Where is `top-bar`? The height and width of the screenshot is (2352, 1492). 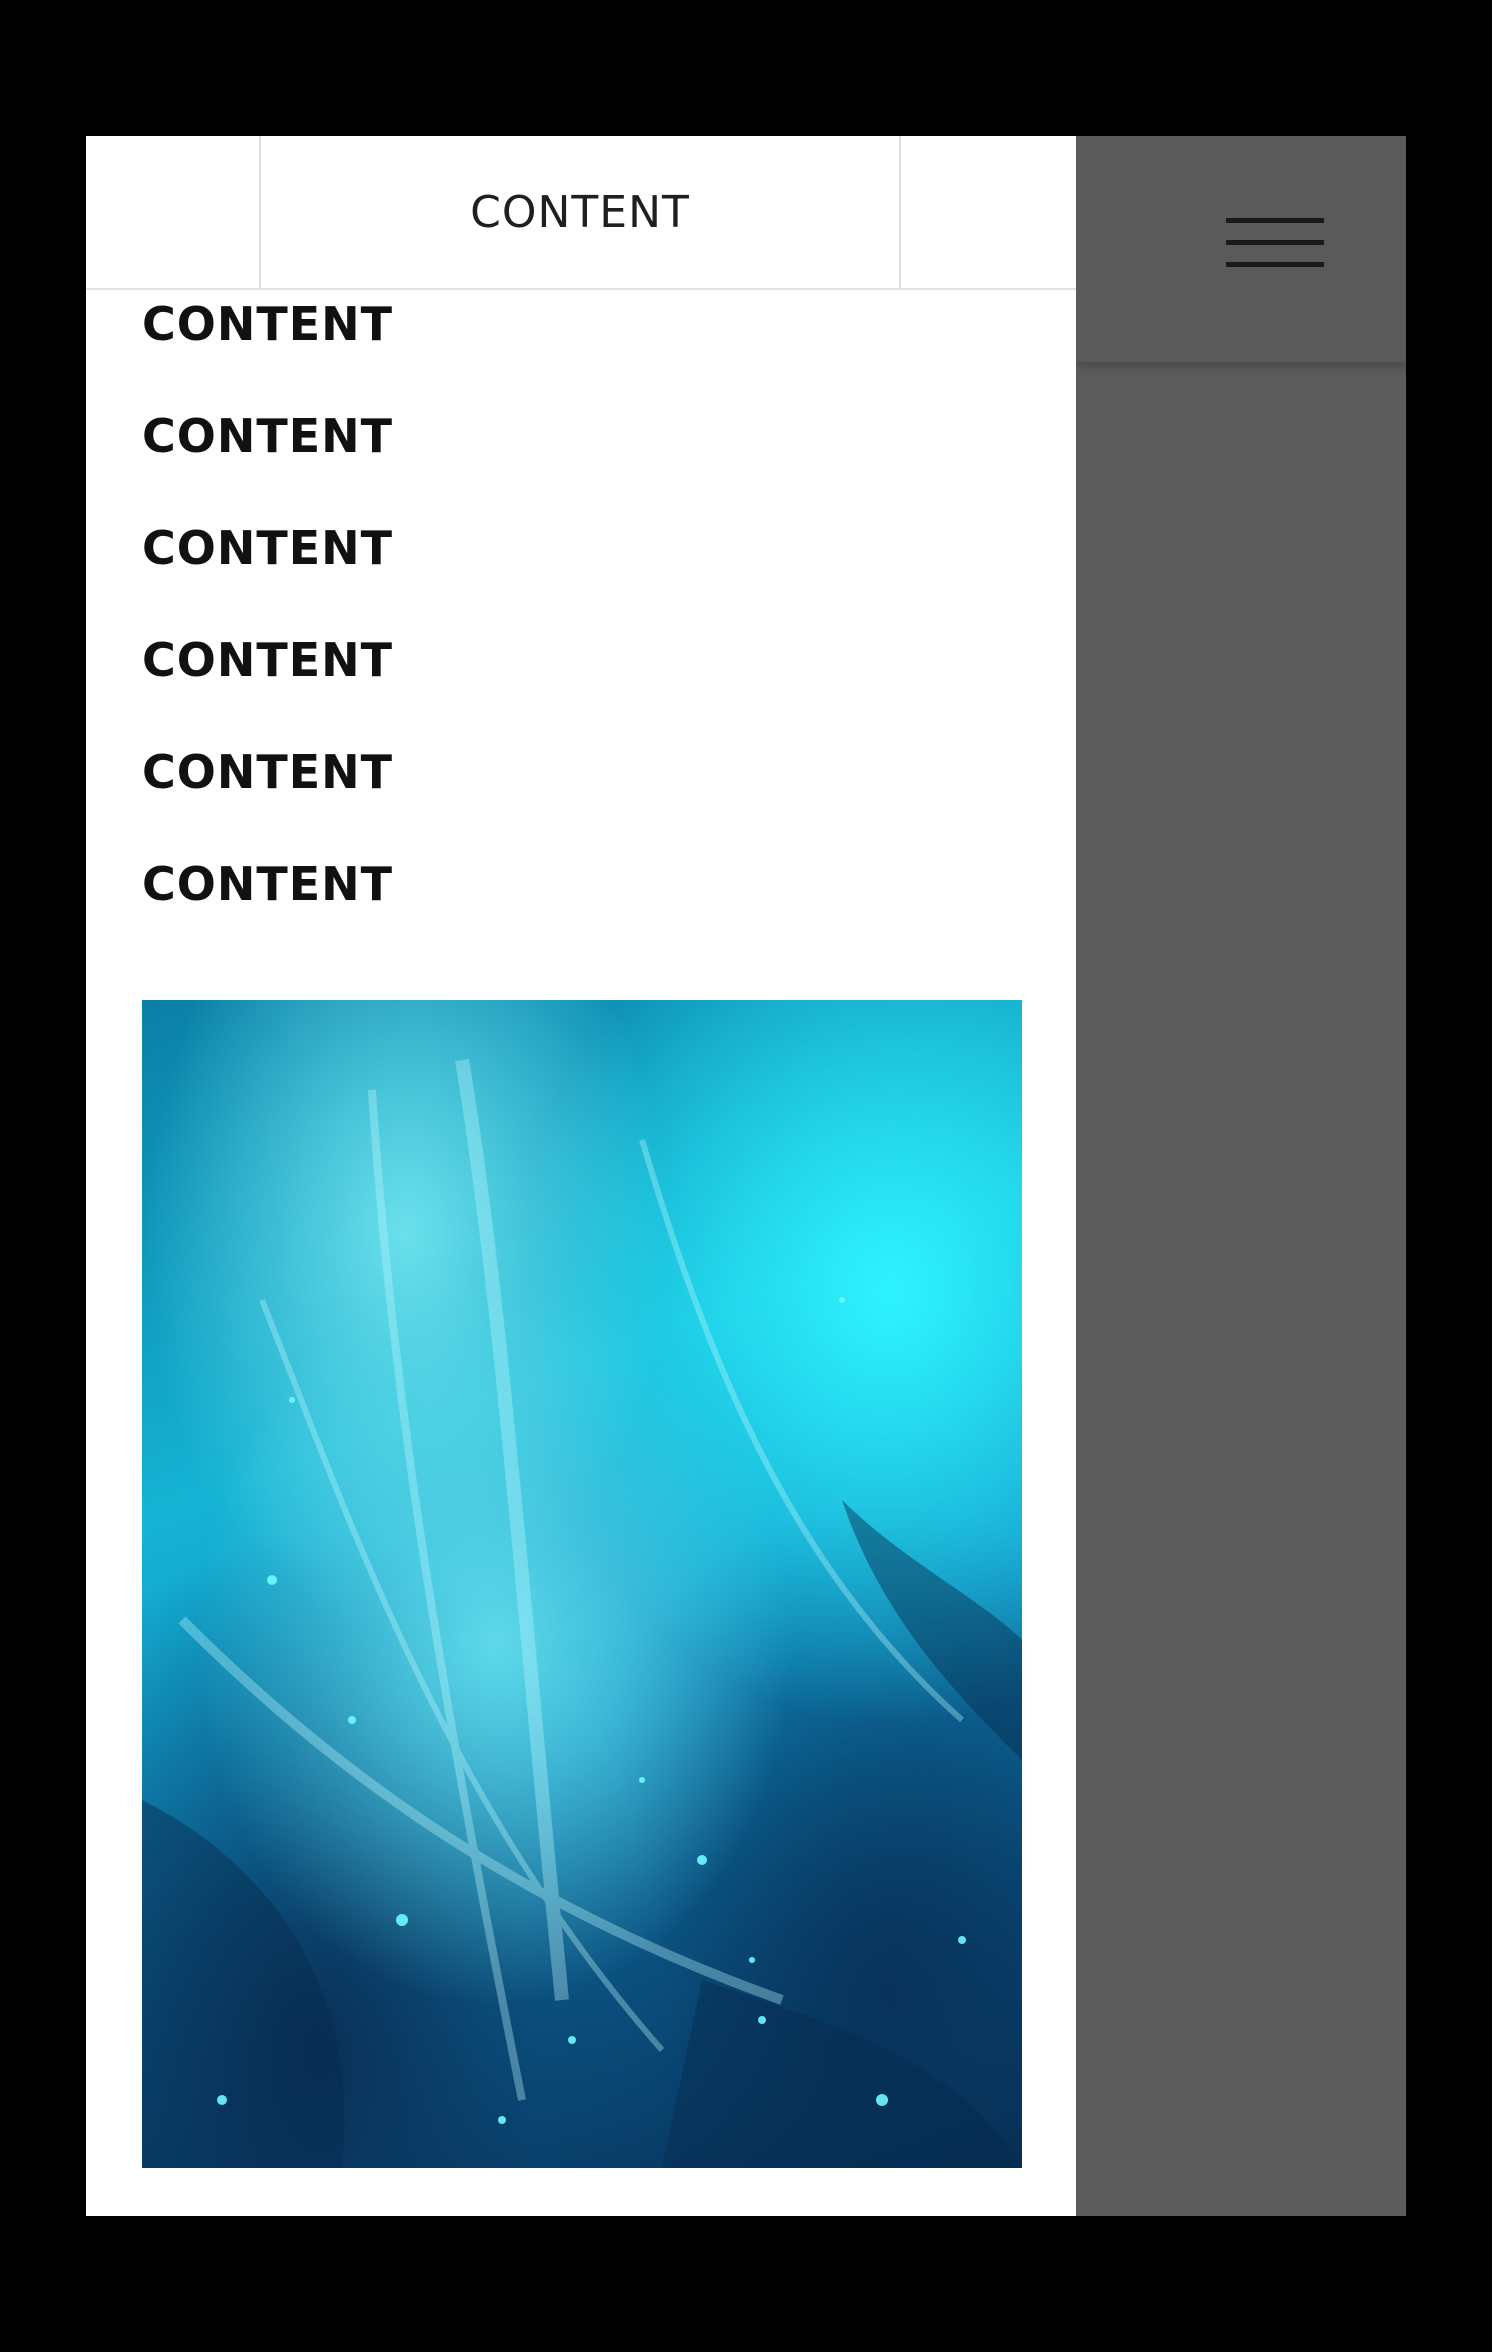 top-bar is located at coordinates (1241, 249).